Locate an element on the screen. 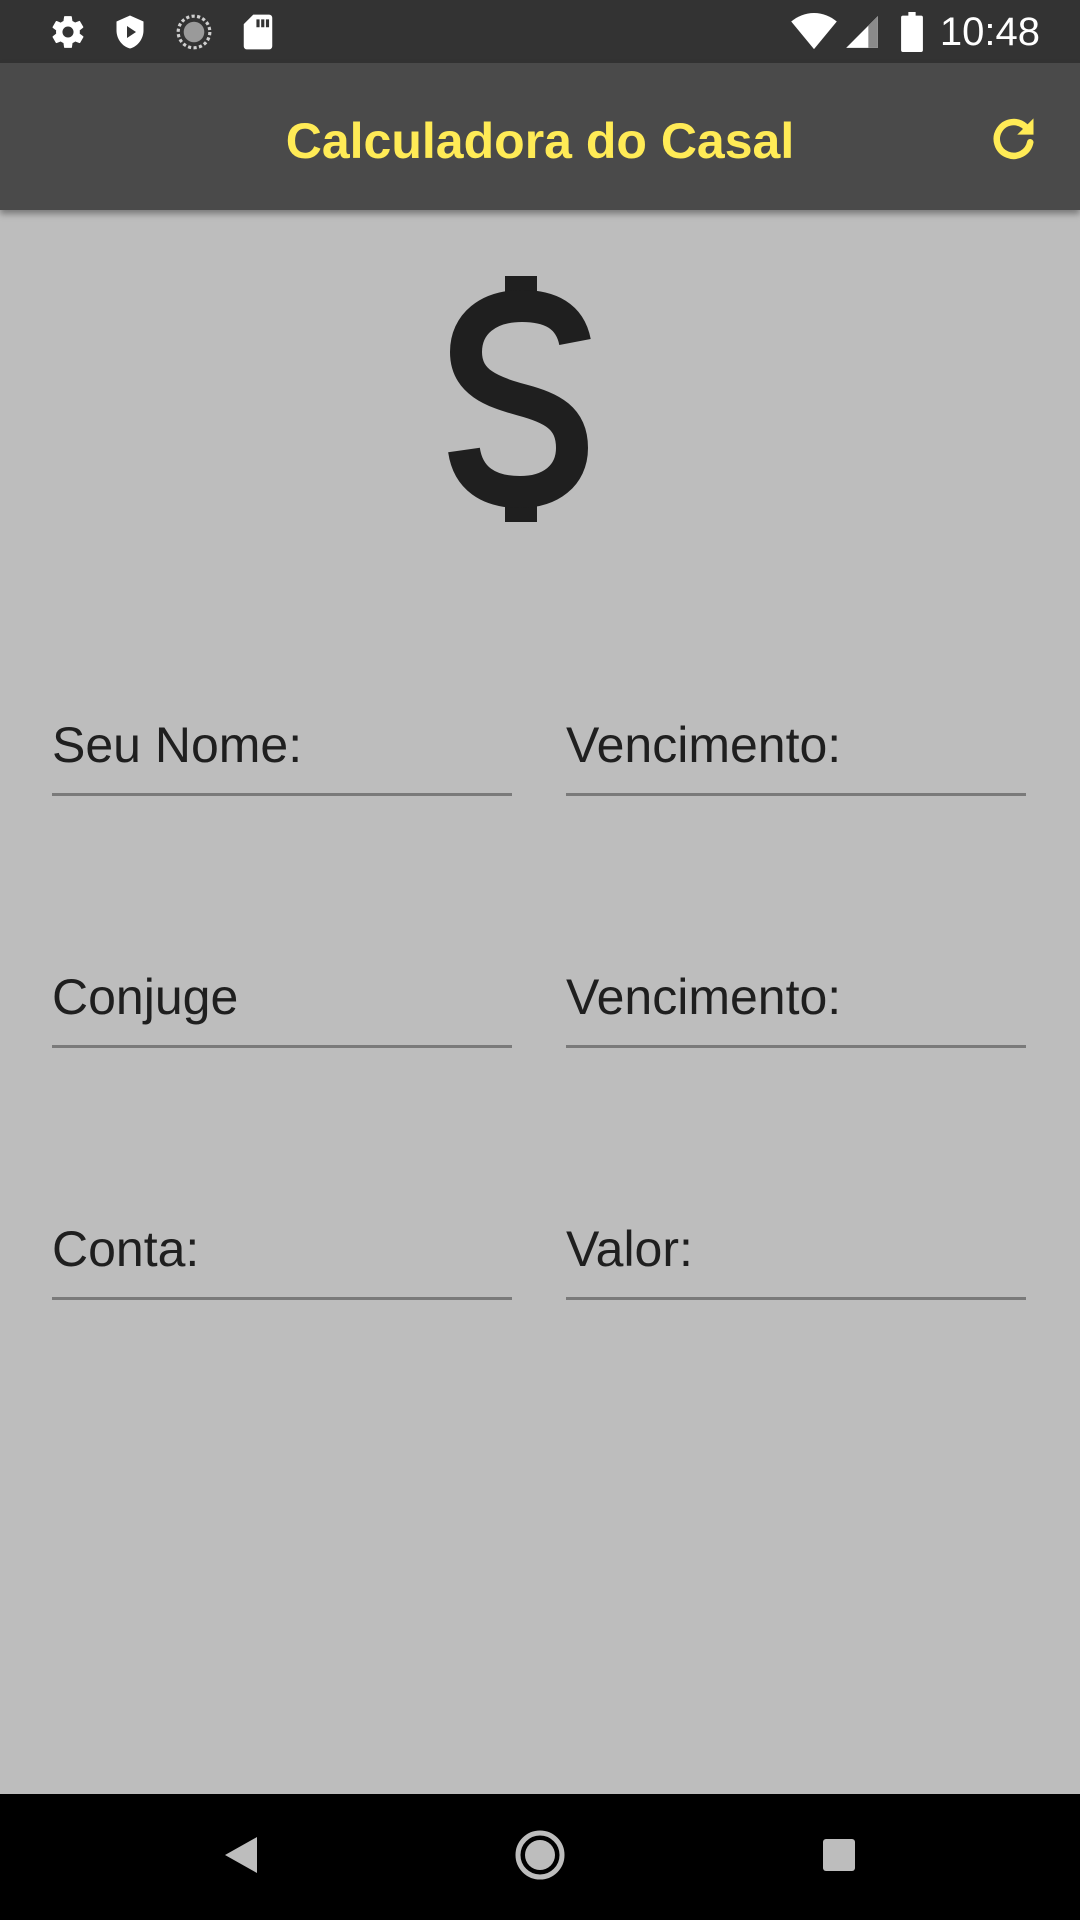 This screenshot has height=1920, width=1080. recents-icon is located at coordinates (839, 1857).